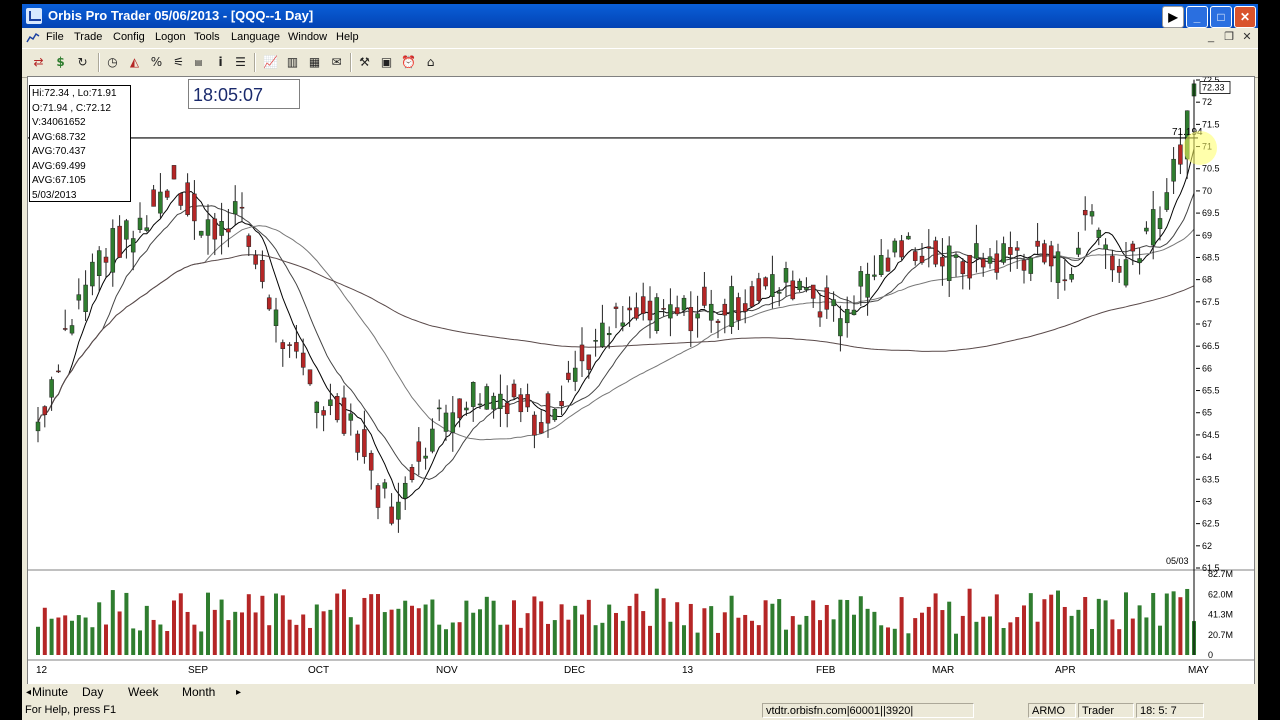 The width and height of the screenshot is (1280, 720). What do you see at coordinates (220, 62) in the screenshot?
I see `info-icon: i` at bounding box center [220, 62].